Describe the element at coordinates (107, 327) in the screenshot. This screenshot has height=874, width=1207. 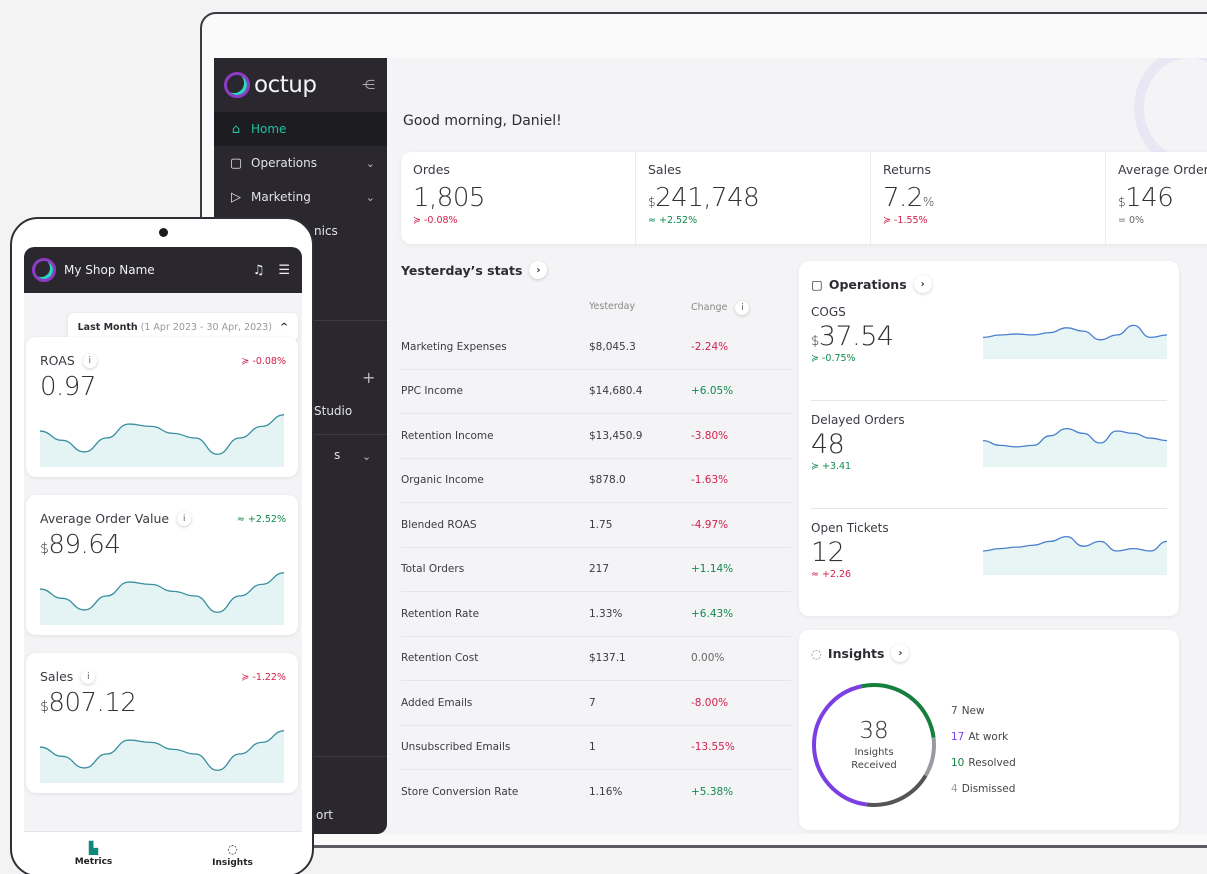
I see `date-range-label: Last Month` at that location.